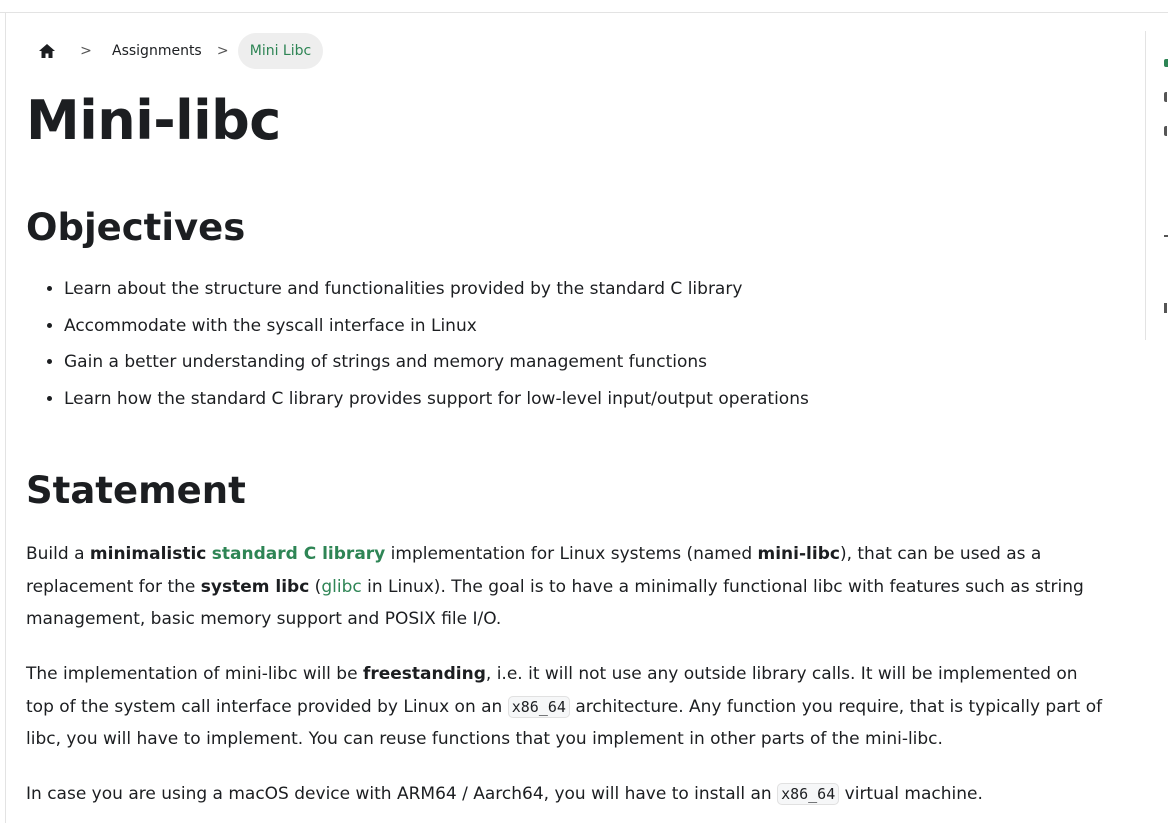 Image resolution: width=1168 pixels, height=823 pixels. I want to click on text: Build a, so click(58, 554).